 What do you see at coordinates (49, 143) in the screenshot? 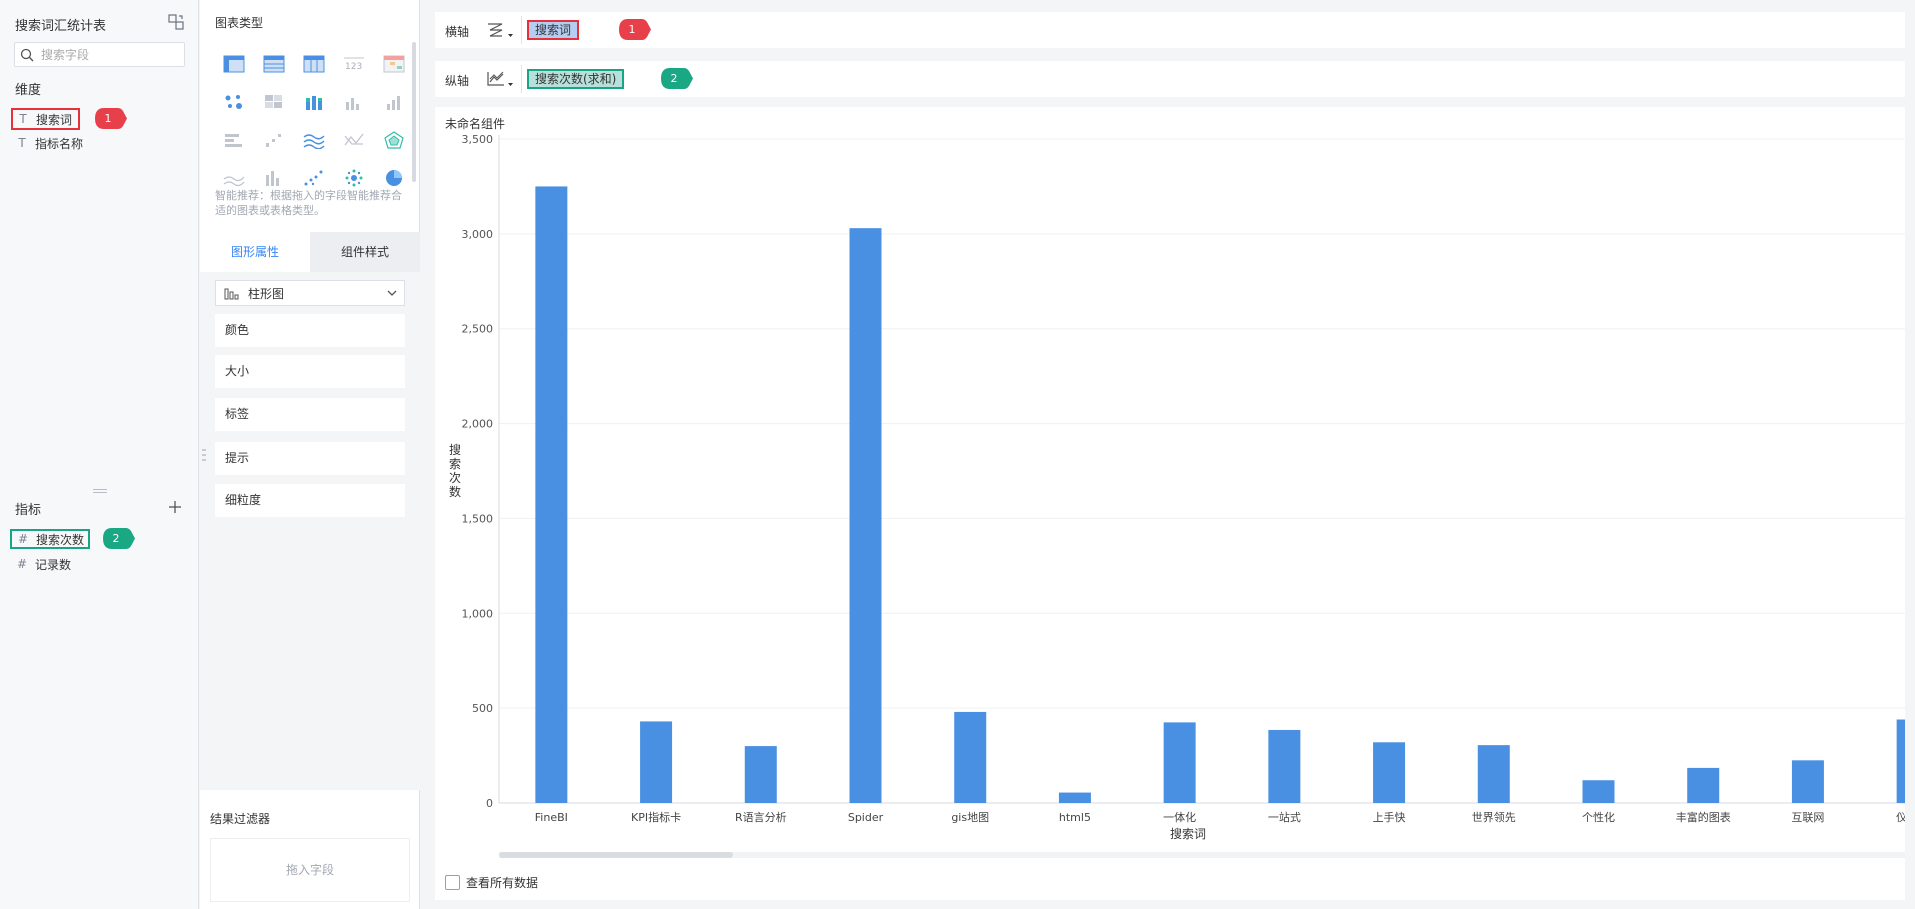
I see `dimension-field-metric-name: T 指标名称` at bounding box center [49, 143].